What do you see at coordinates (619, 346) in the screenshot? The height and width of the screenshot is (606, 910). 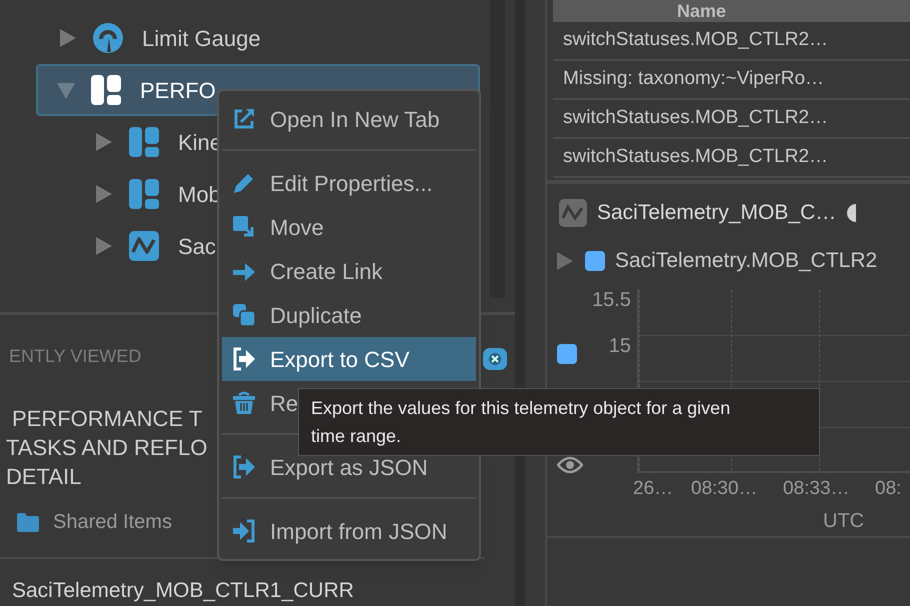 I see `y-axis-tick: 15` at bounding box center [619, 346].